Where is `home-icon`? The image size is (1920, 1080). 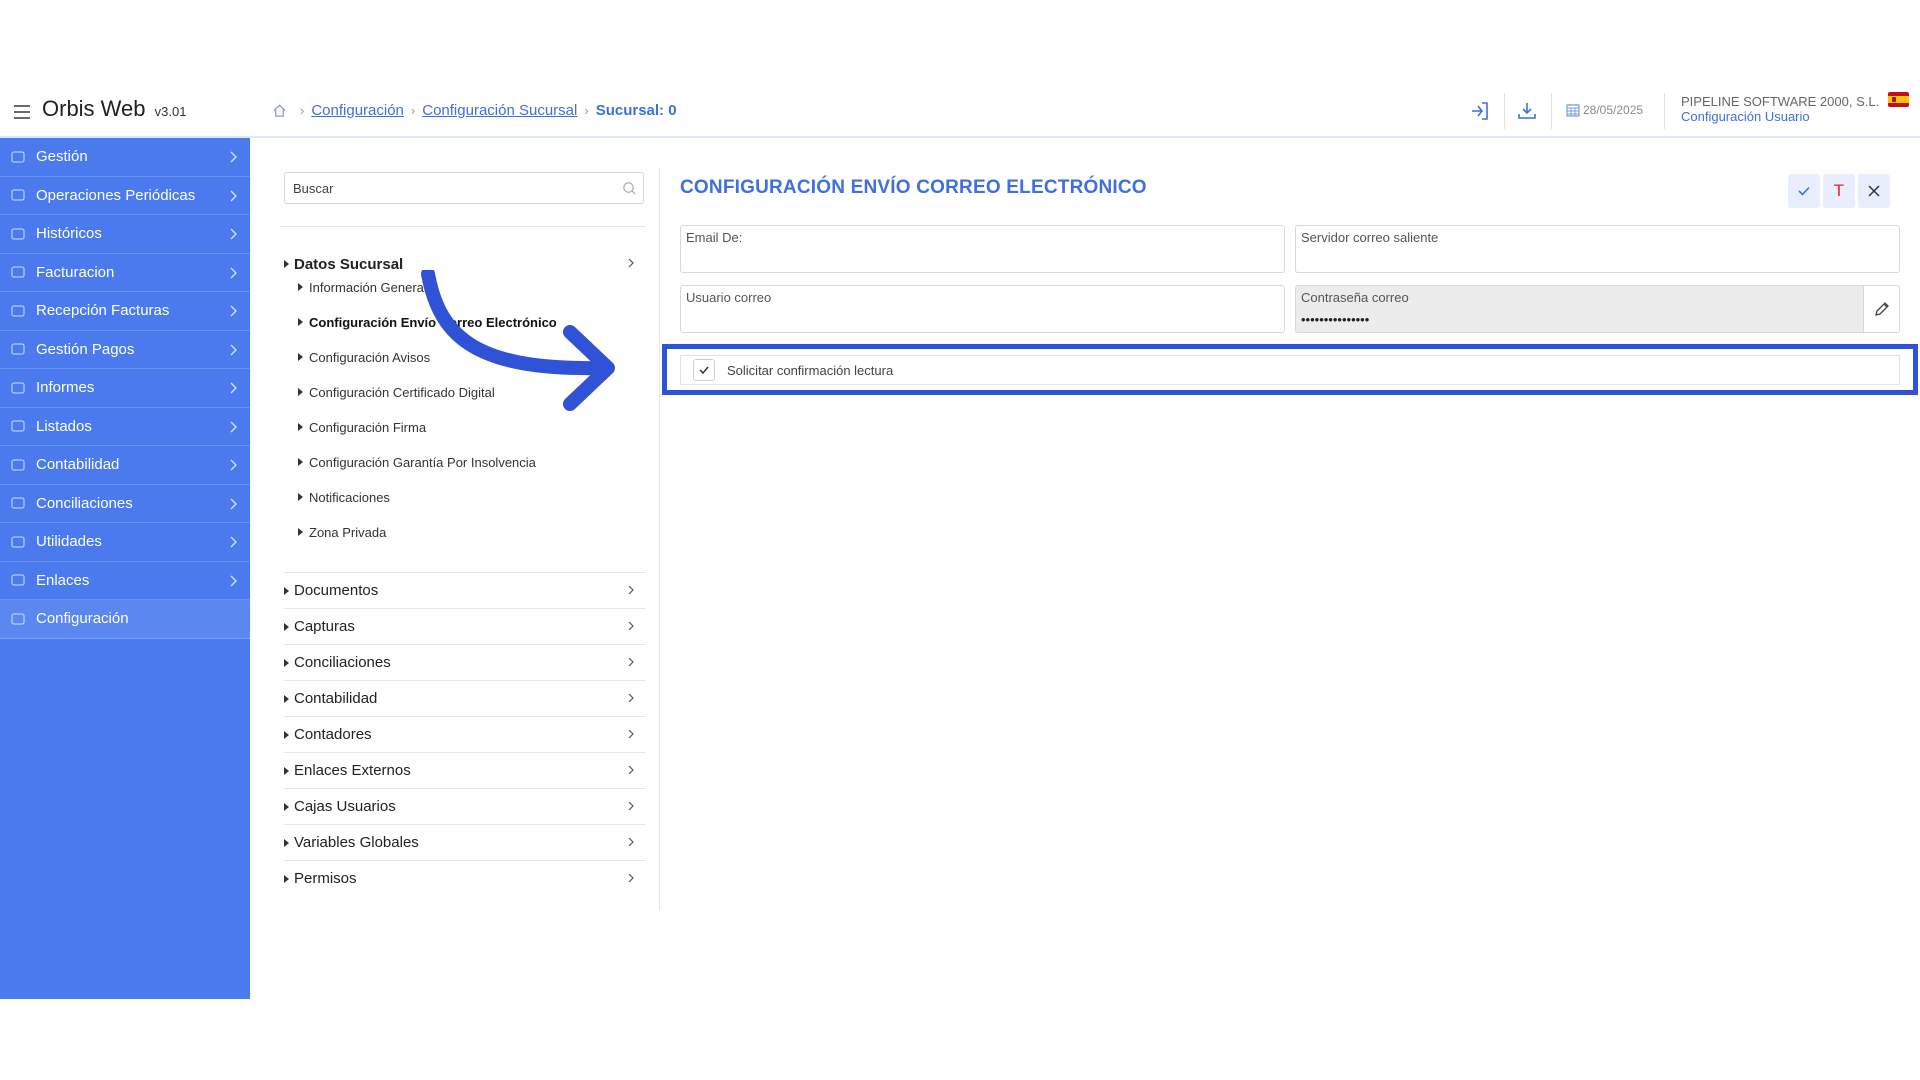
home-icon is located at coordinates (279, 110).